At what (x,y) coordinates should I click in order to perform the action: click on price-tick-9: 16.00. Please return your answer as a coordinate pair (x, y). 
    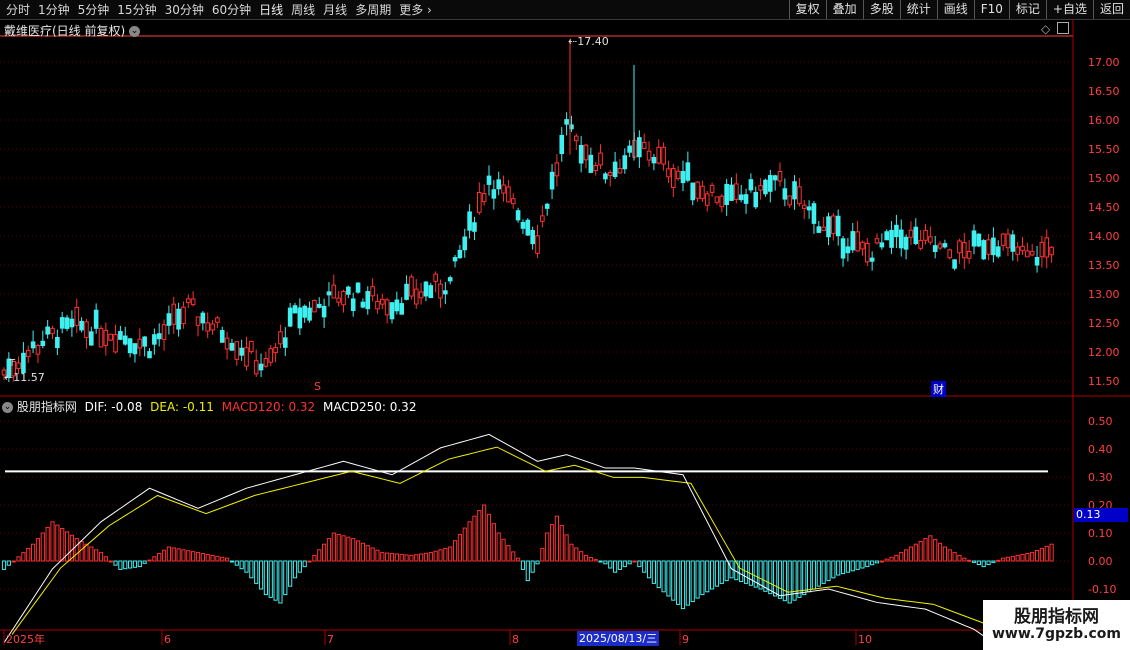
    Looking at the image, I should click on (1104, 120).